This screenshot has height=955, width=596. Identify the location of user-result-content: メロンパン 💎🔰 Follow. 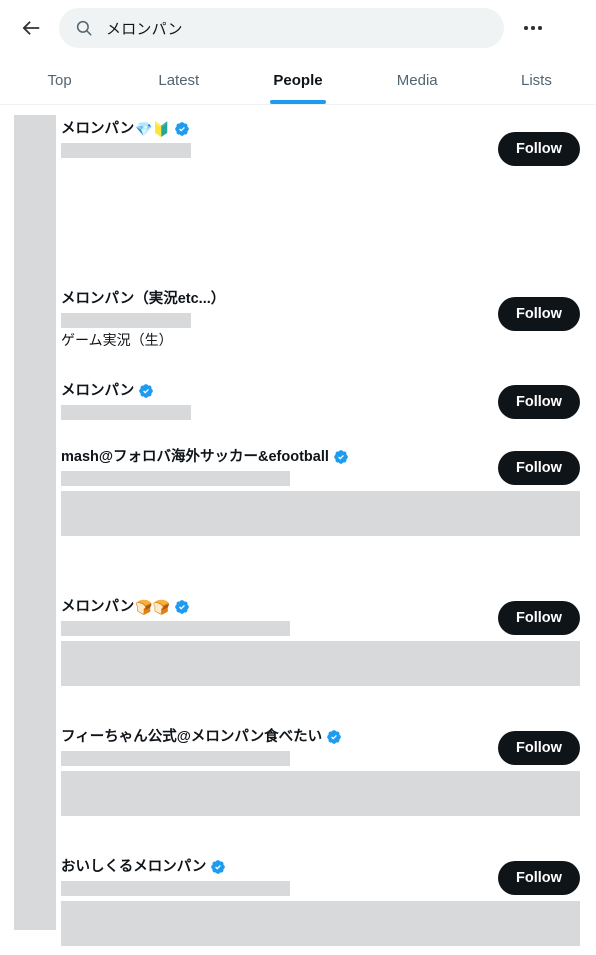
(298, 142).